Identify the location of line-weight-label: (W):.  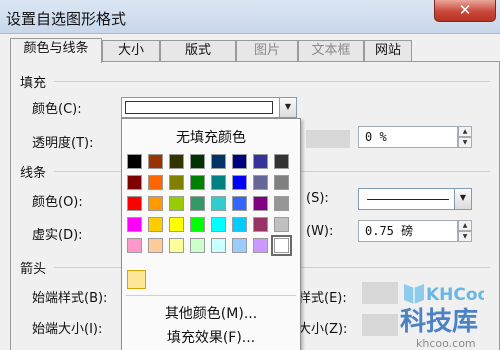
(320, 231).